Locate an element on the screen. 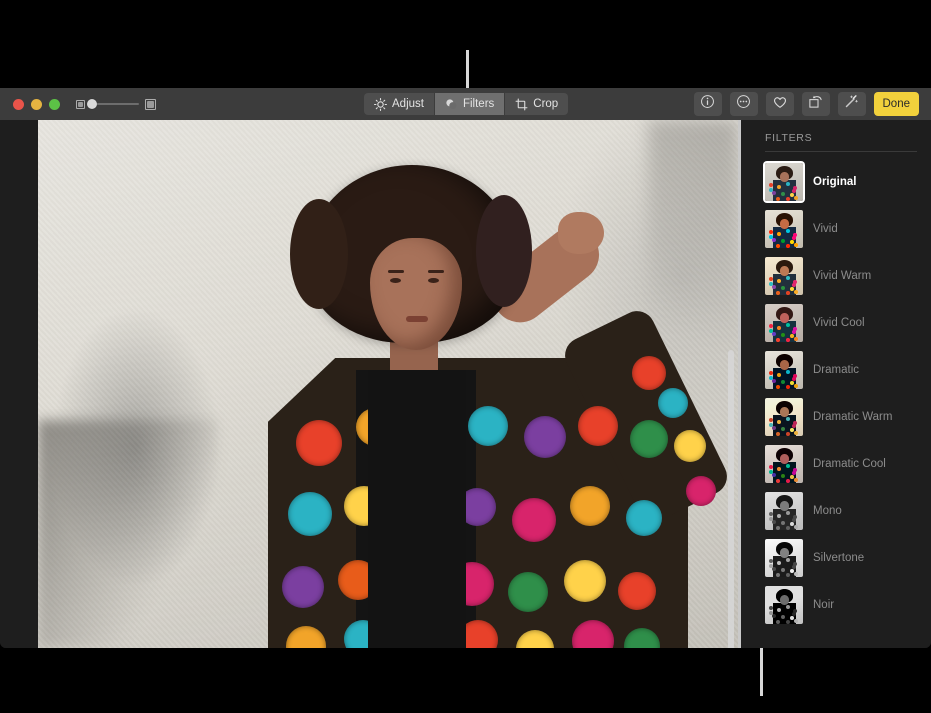 The image size is (931, 713). minimize-button is located at coordinates (36, 104).